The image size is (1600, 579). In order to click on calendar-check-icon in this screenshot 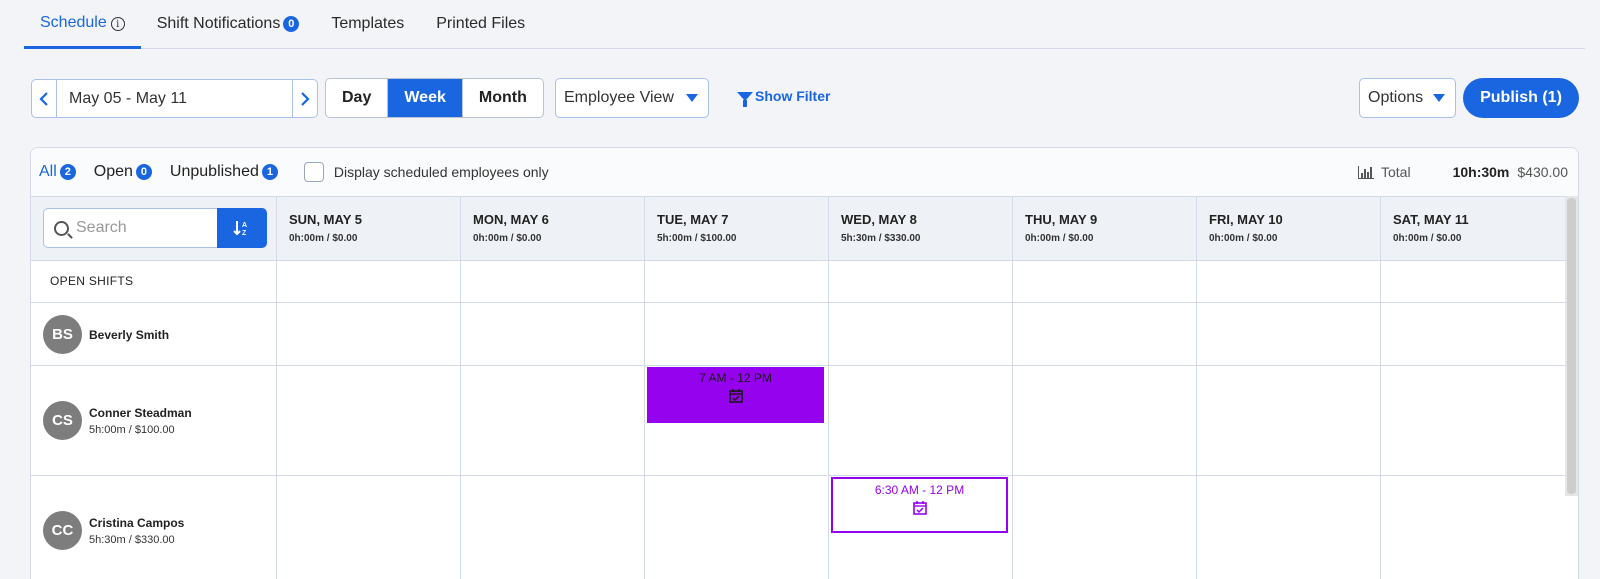, I will do `click(735, 396)`.